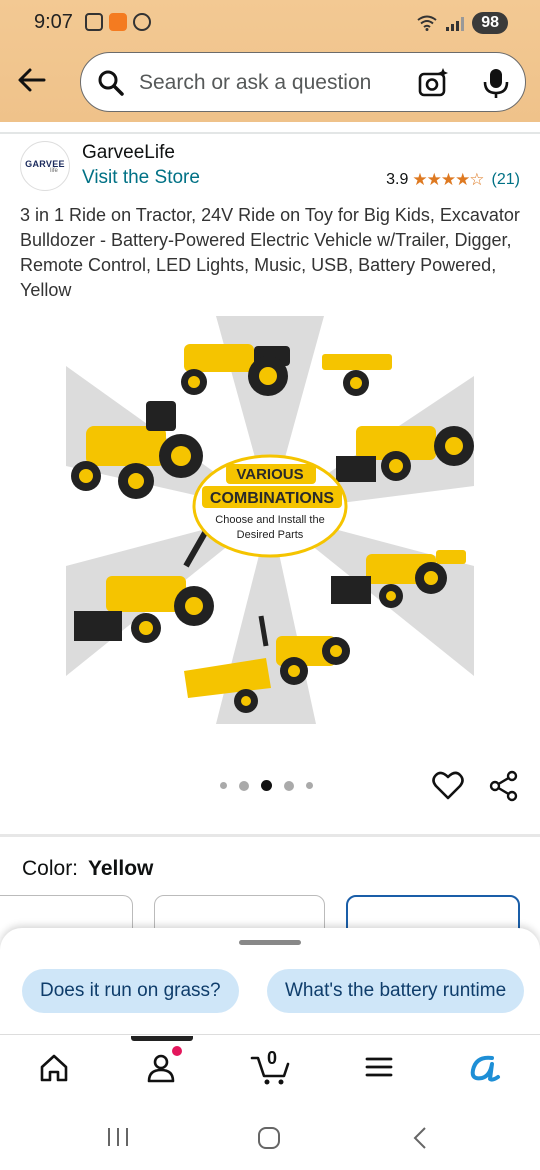 The image size is (540, 1170). I want to click on star-rating-icon: ★★★★☆, so click(448, 179).